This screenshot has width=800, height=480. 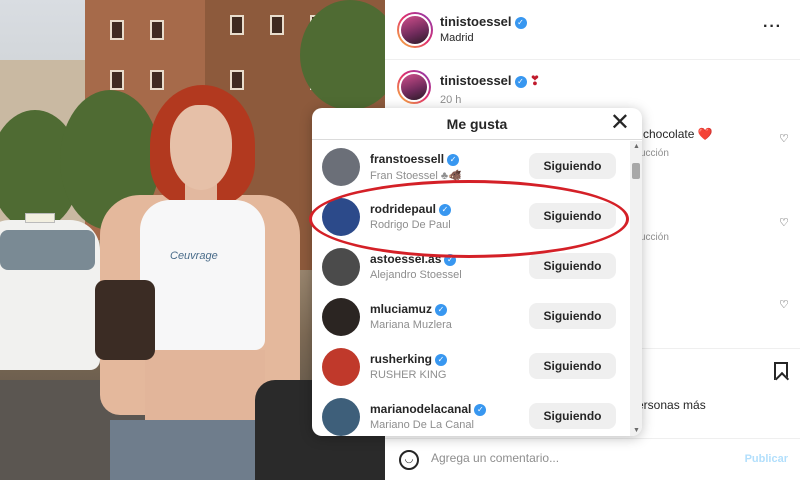 I want to click on modal-header: Me gusta ✕, so click(x=477, y=124).